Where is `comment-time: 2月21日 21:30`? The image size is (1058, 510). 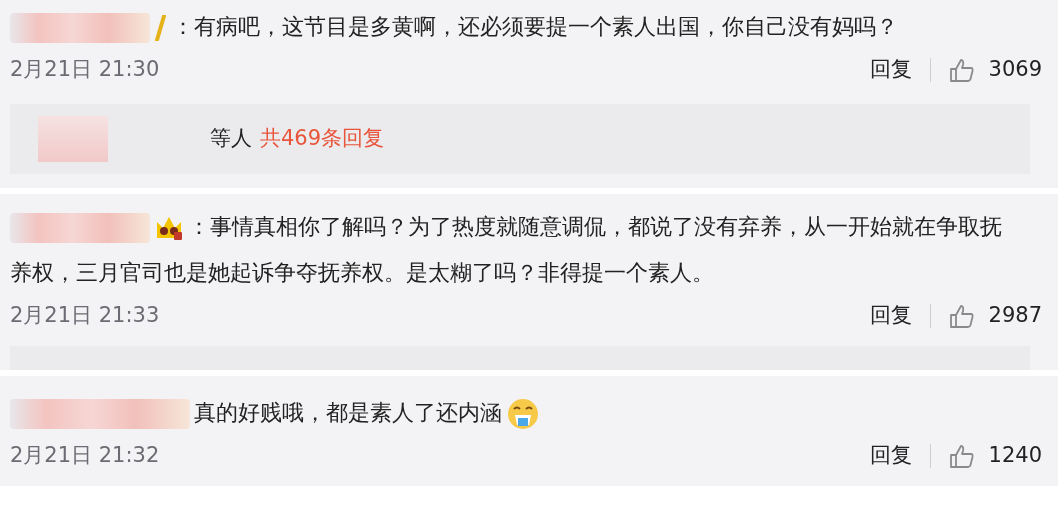
comment-time: 2月21日 21:30 is located at coordinates (85, 70).